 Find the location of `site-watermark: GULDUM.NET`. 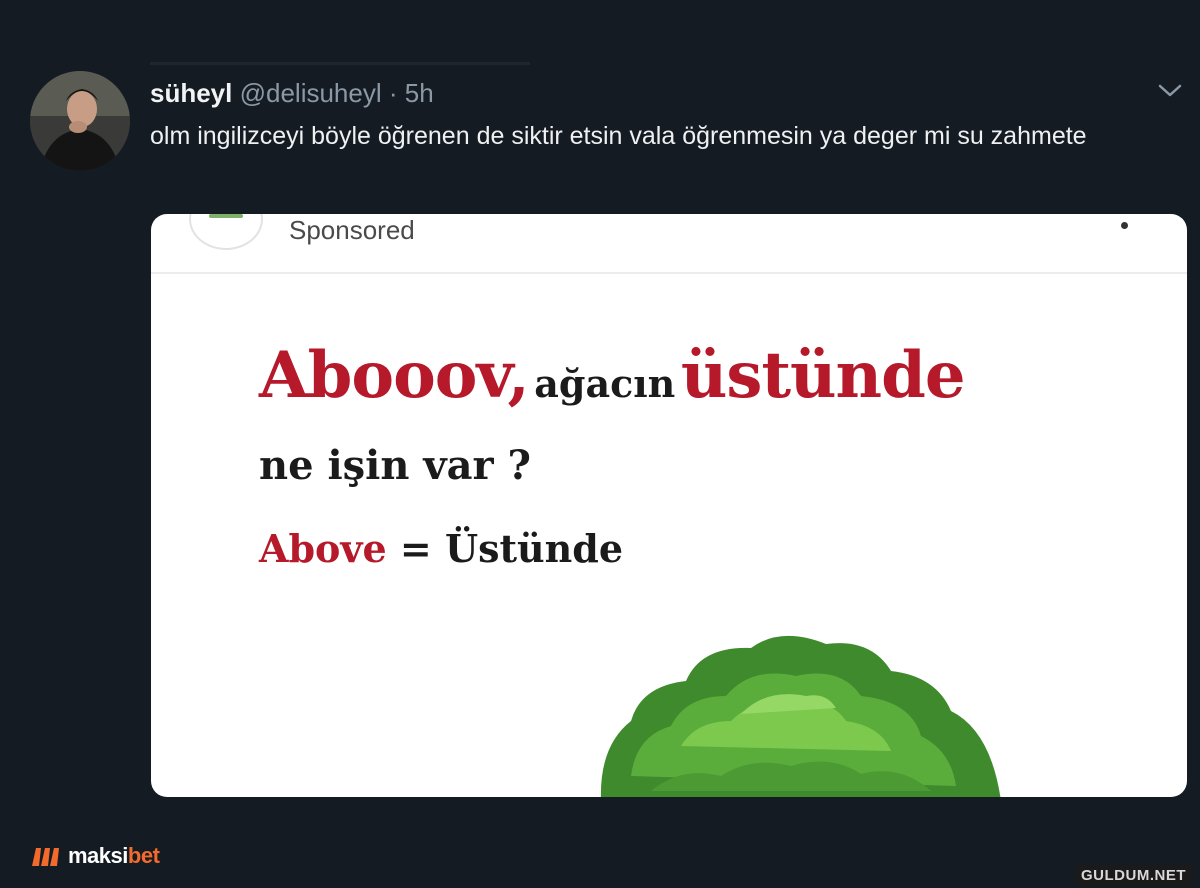

site-watermark: GULDUM.NET is located at coordinates (1133, 875).